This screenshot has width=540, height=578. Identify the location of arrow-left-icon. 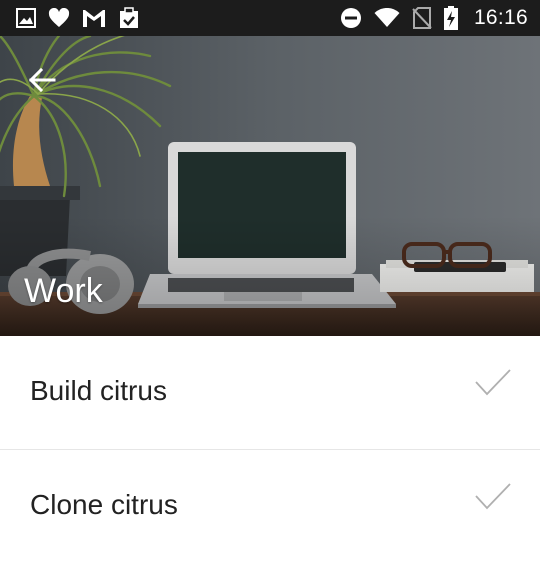
(42, 80).